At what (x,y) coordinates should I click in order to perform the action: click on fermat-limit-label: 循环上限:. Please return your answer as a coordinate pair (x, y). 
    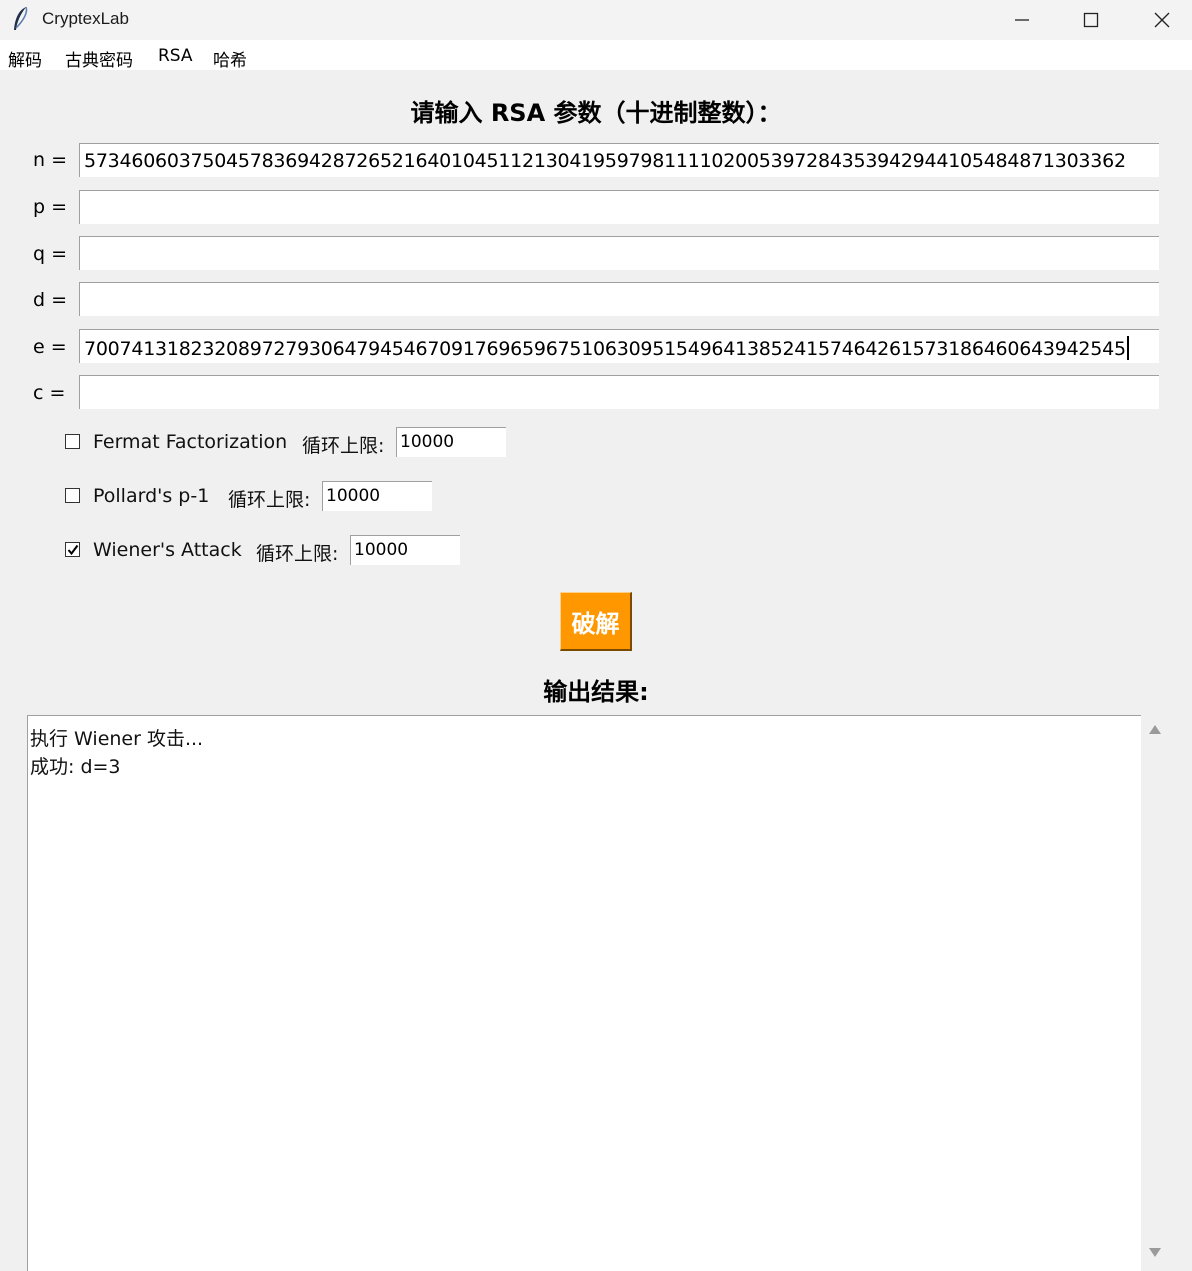
    Looking at the image, I should click on (343, 446).